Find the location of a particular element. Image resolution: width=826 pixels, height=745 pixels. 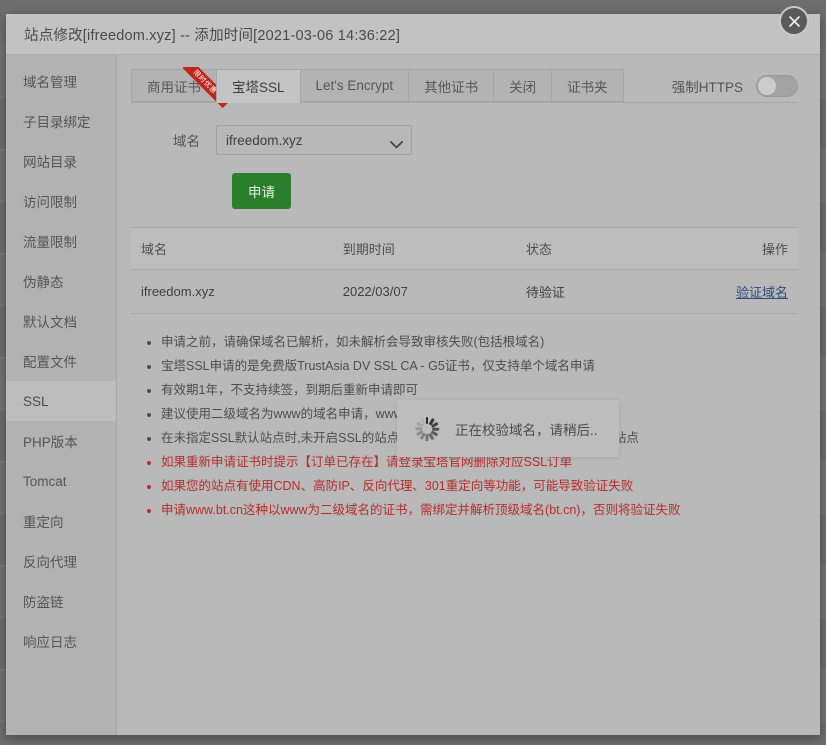

tab-label: 其他证书 is located at coordinates (451, 87).